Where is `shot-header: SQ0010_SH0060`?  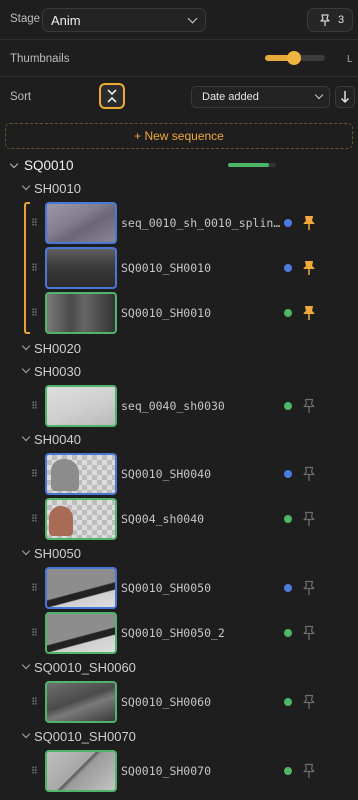
shot-header: SQ0010_SH0060 is located at coordinates (85, 667).